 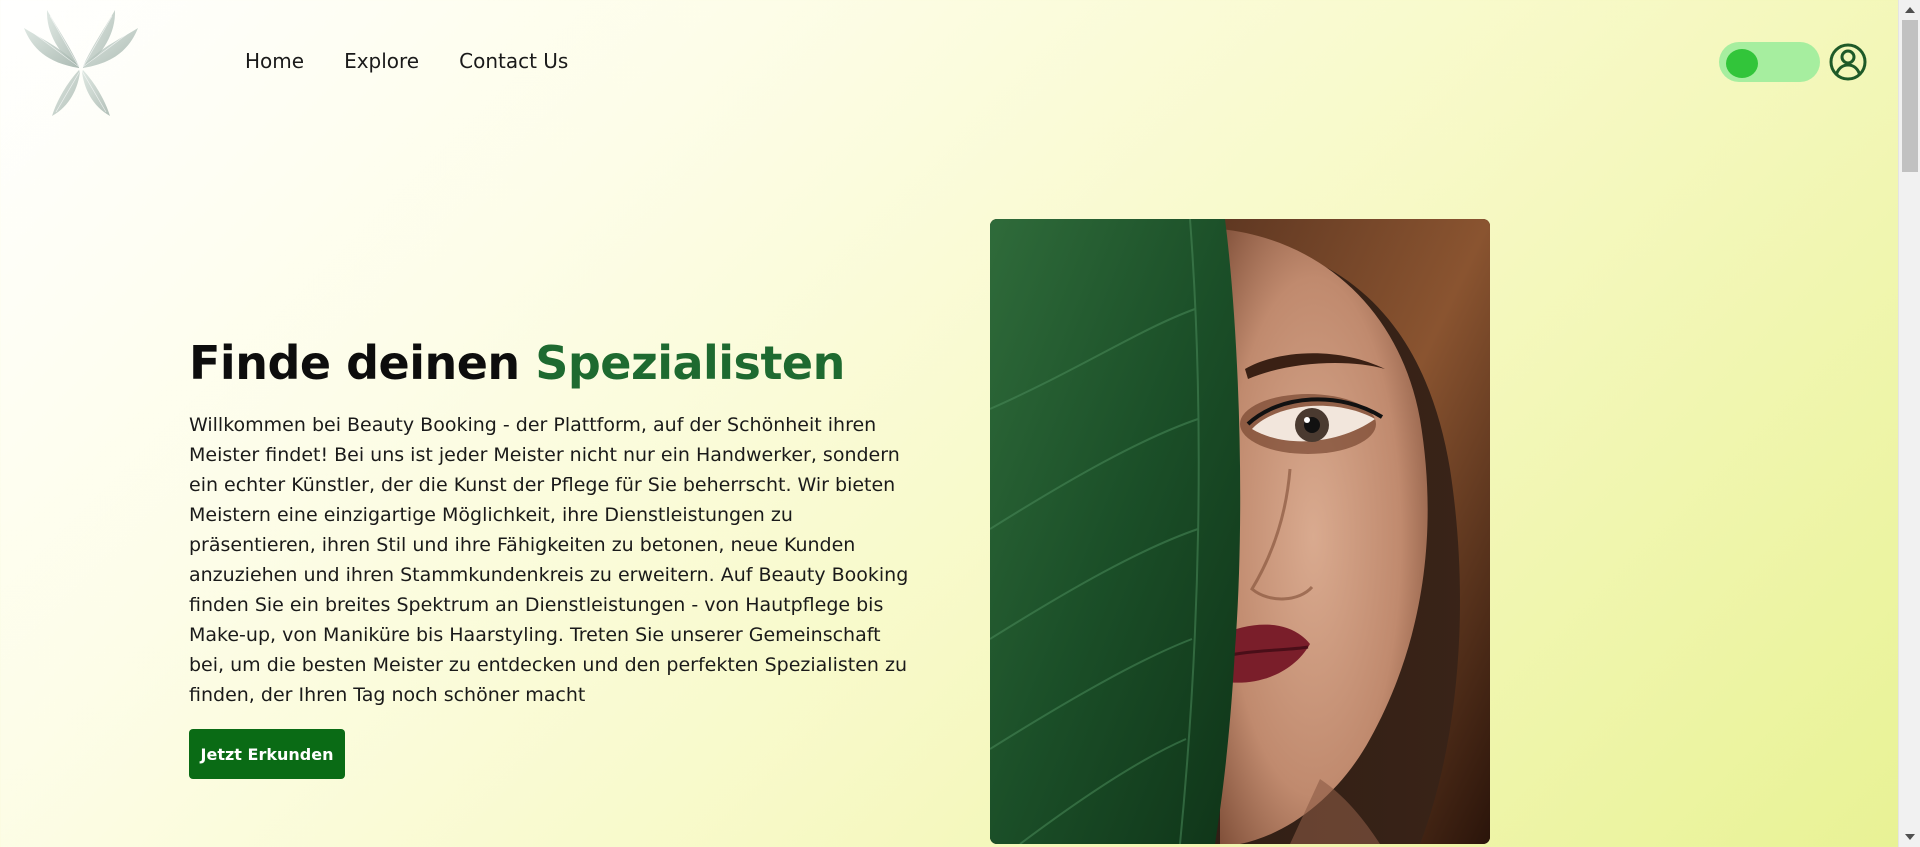 I want to click on explore-now-button: Jetzt Erkunden, so click(x=267, y=754).